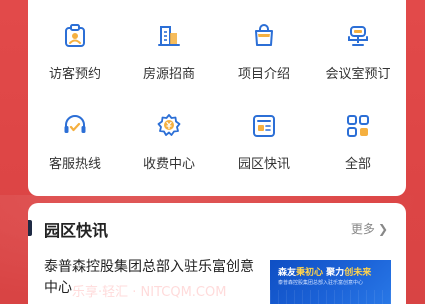  I want to click on menu-item-label: 访客预约, so click(74, 74).